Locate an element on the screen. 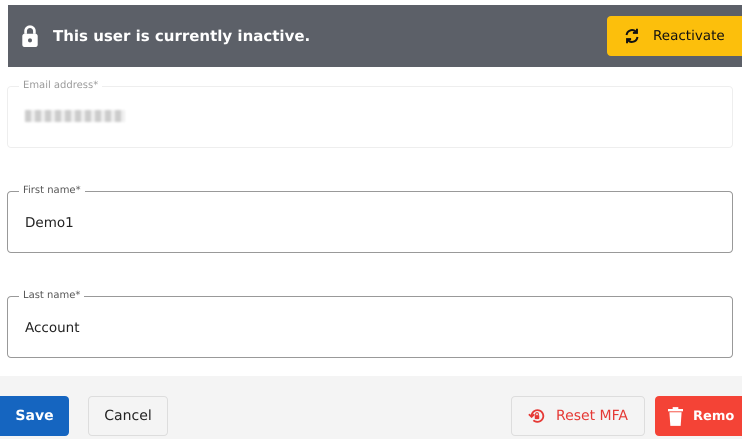 Image resolution: width=742 pixels, height=439 pixels. field-label: Email address* is located at coordinates (61, 86).